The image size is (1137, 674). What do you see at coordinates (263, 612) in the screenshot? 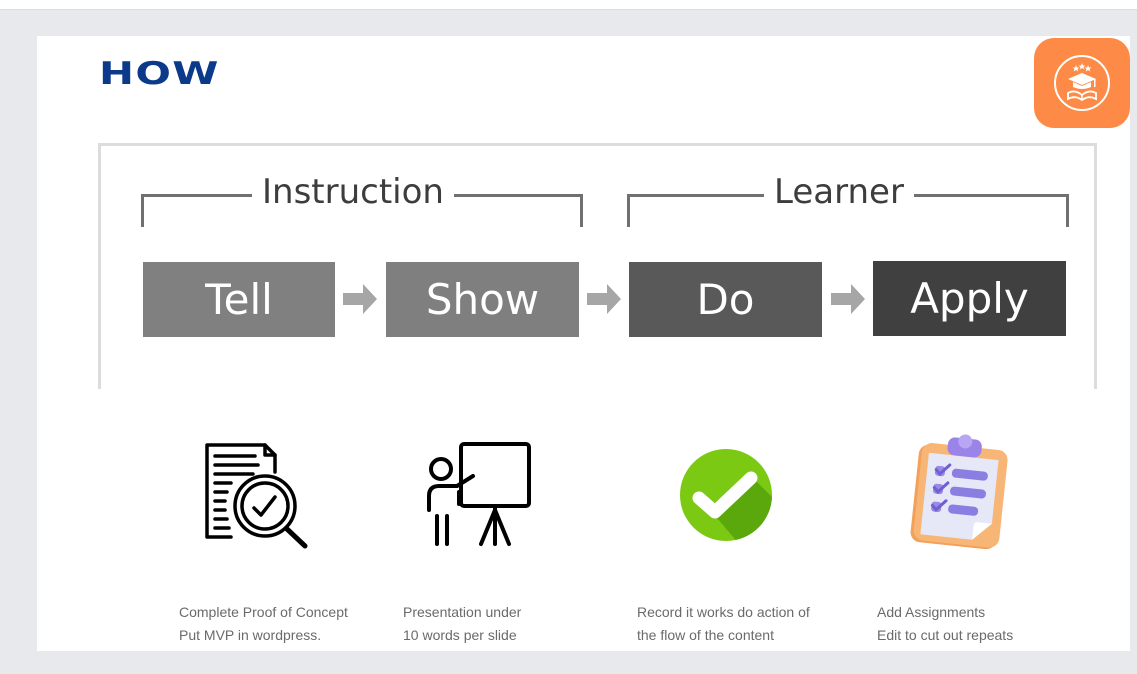
I see `caption-line: Complete Proof of Concept` at bounding box center [263, 612].